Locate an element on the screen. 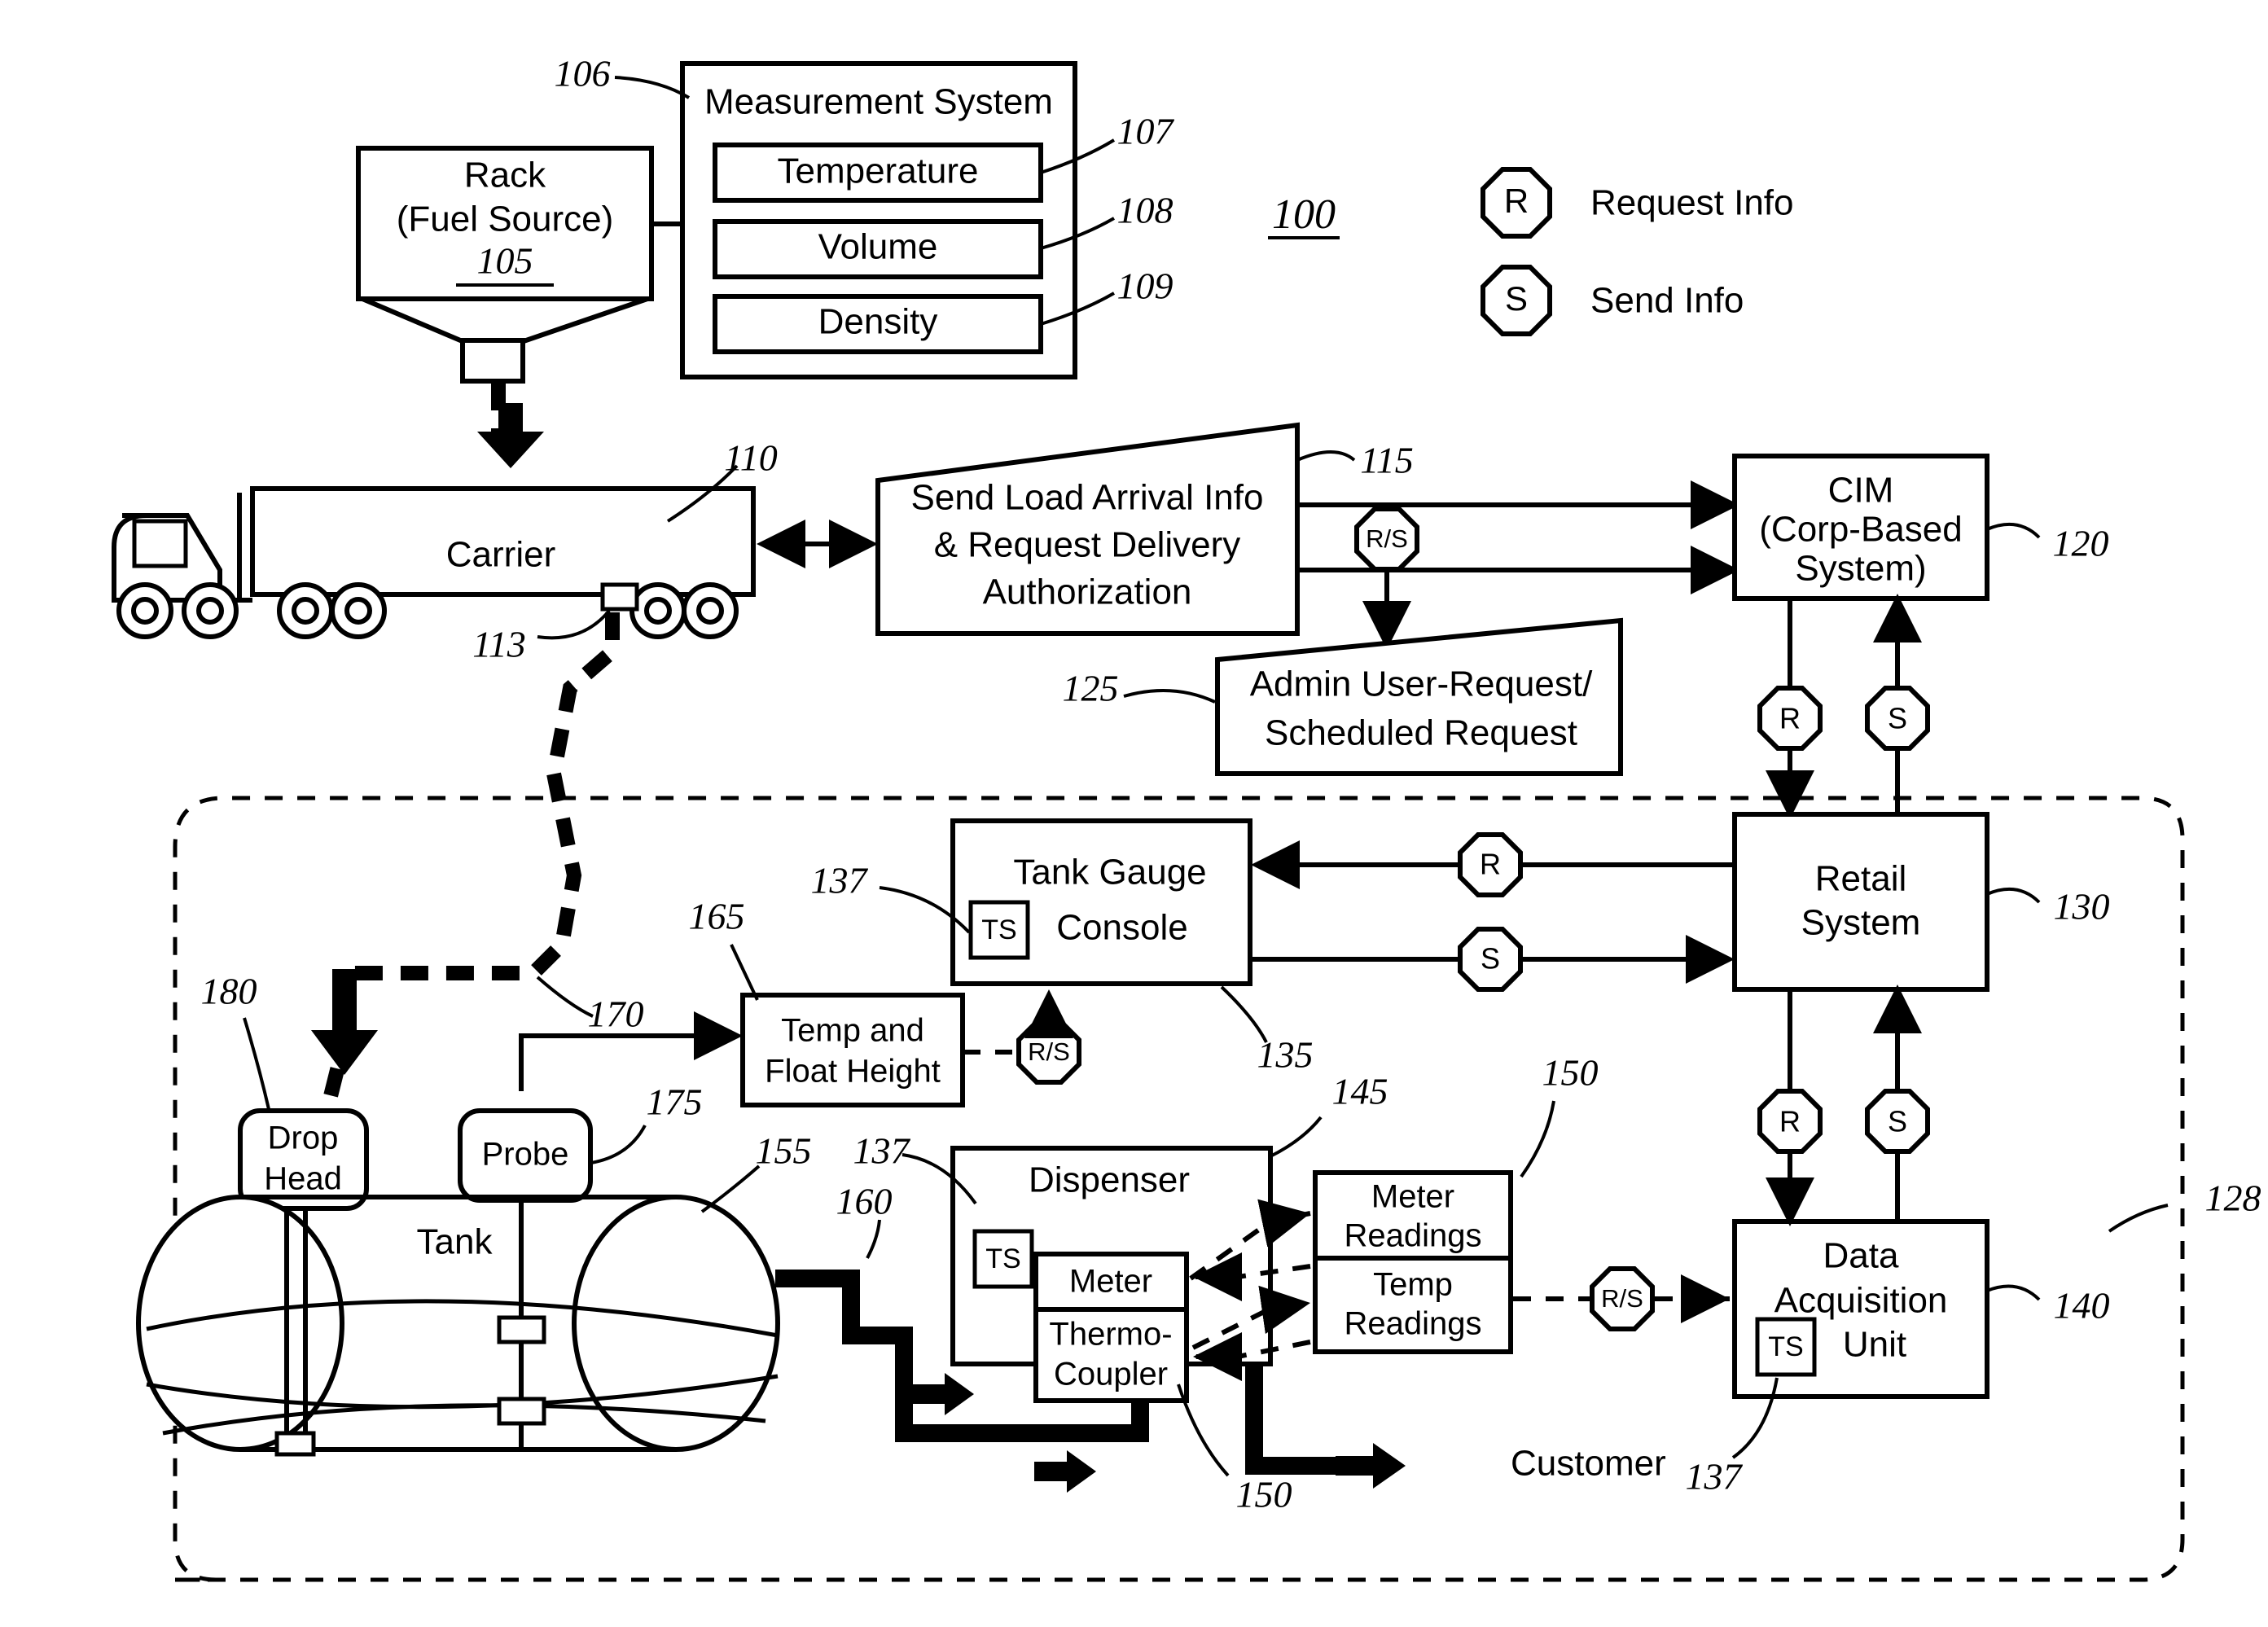 This screenshot has height=1627, width=2268. rs-readings-dau-label: R/S is located at coordinates (1622, 1298).